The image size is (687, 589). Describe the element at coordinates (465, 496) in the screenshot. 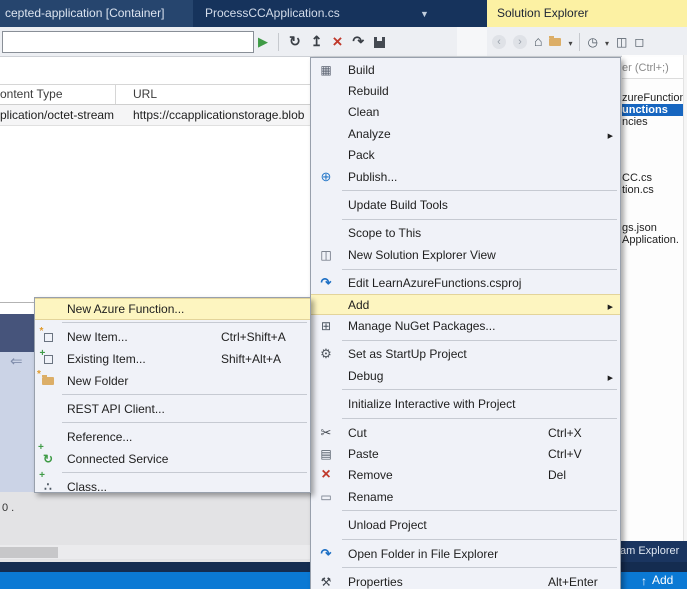

I see `menu-item-rename: Rename` at that location.